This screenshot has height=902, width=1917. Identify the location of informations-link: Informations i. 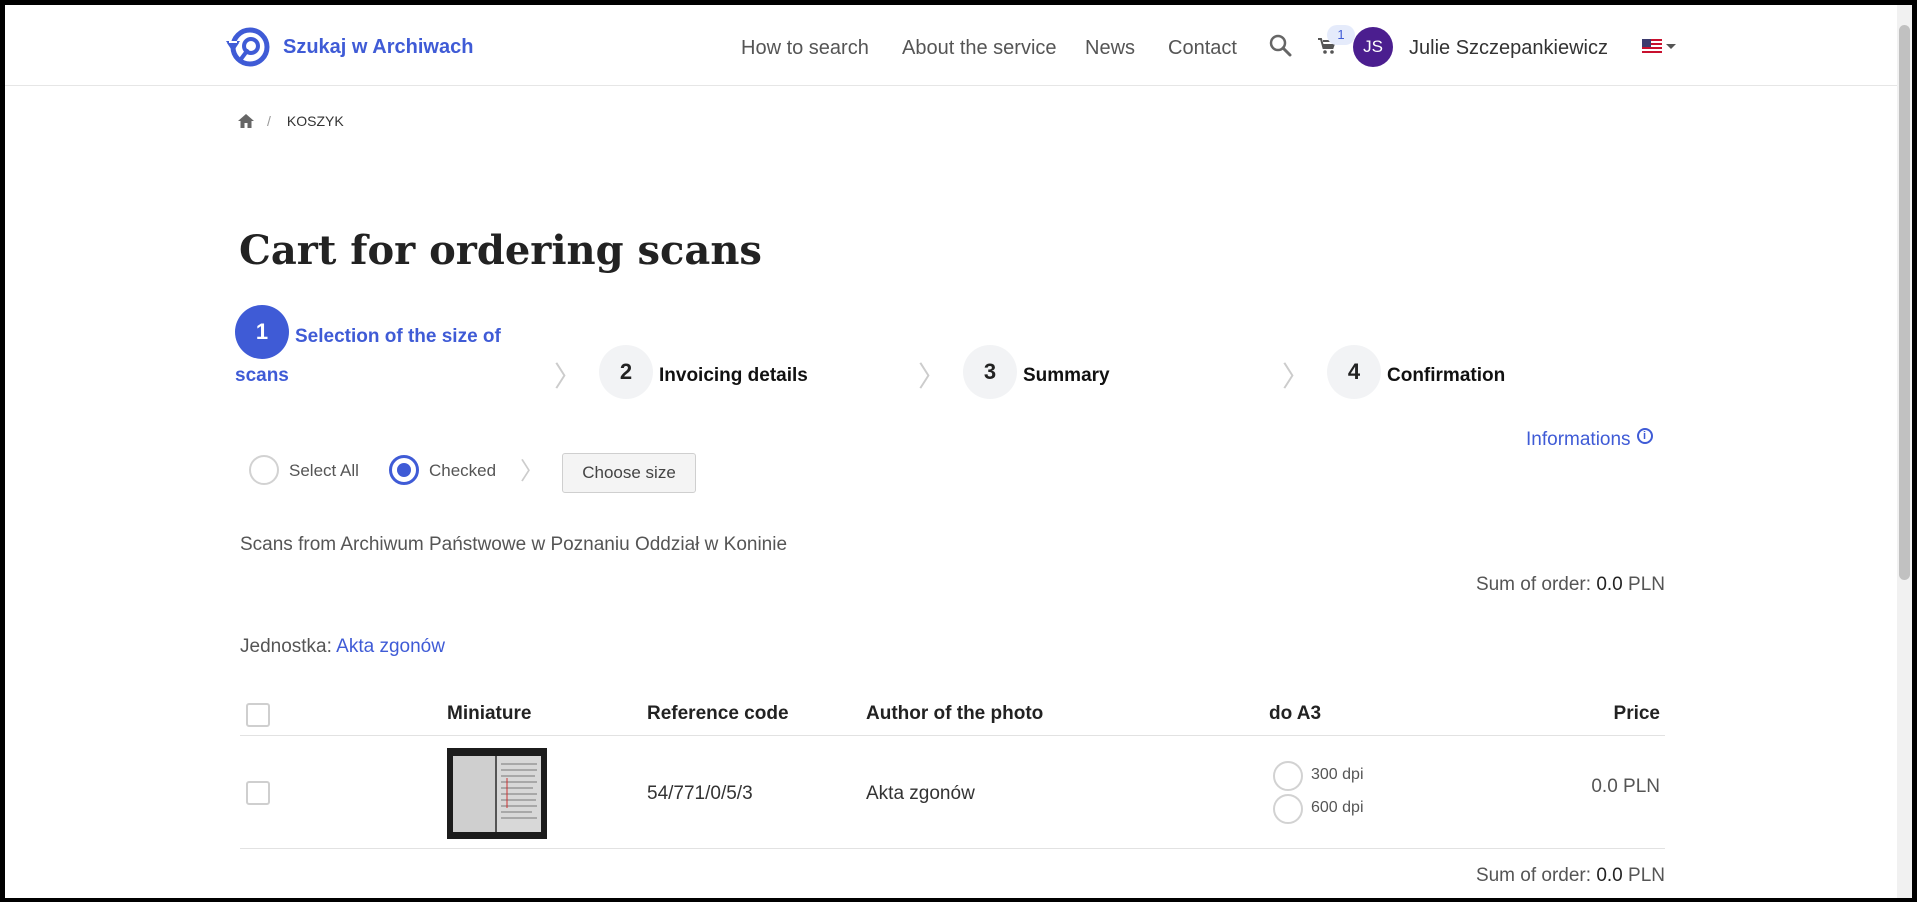
(1589, 439).